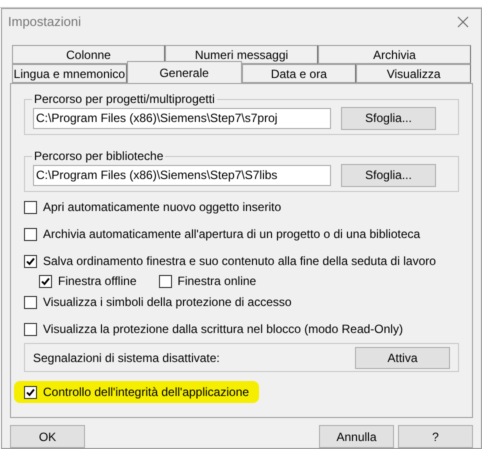  What do you see at coordinates (146, 392) in the screenshot?
I see `checkbox-label: Controllo dell'integrità dell'applicazione` at bounding box center [146, 392].